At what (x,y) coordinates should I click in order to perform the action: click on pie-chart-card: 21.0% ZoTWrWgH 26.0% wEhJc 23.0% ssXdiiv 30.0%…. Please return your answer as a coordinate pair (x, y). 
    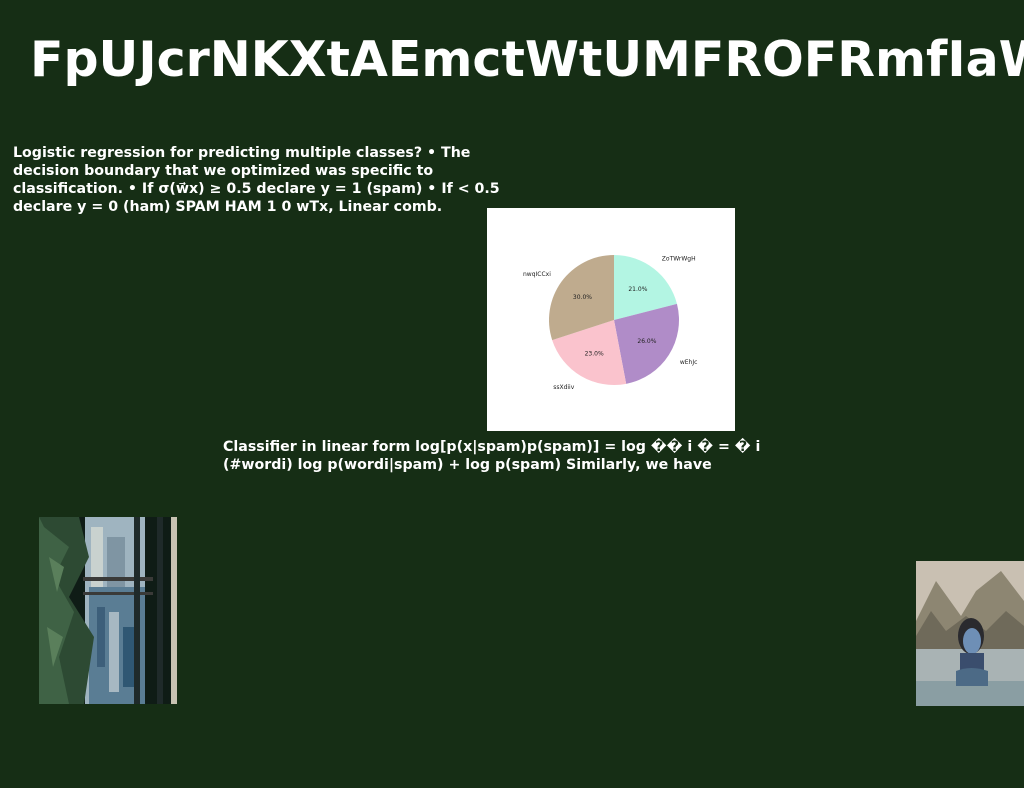
    Looking at the image, I should click on (611, 319).